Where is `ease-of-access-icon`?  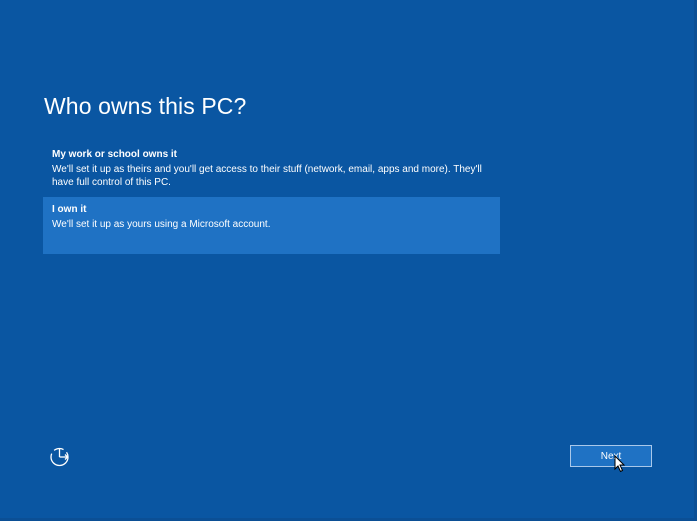
ease-of-access-icon is located at coordinates (59, 456).